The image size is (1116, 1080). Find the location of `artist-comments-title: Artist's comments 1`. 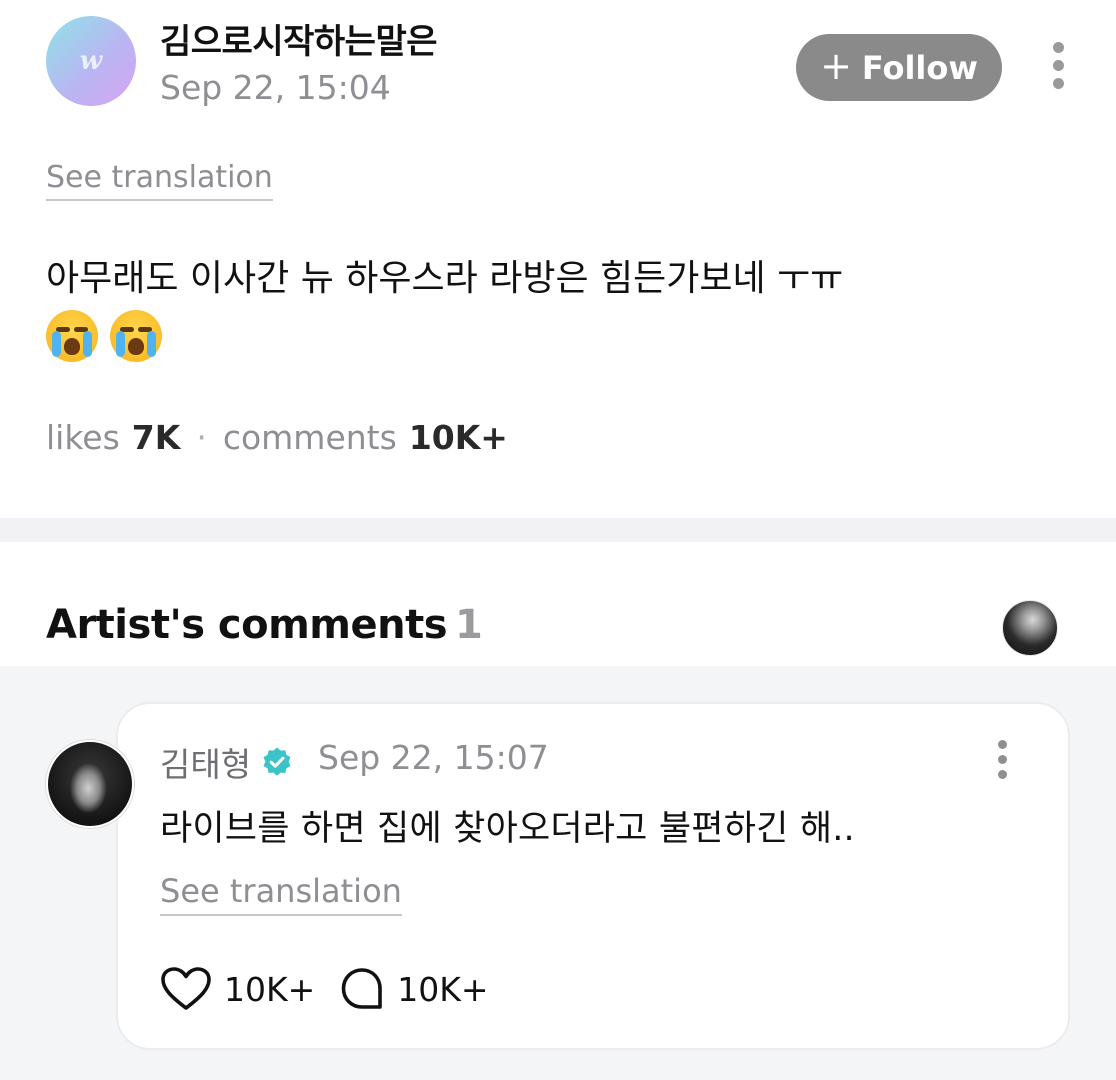

artist-comments-title: Artist's comments 1 is located at coordinates (264, 625).